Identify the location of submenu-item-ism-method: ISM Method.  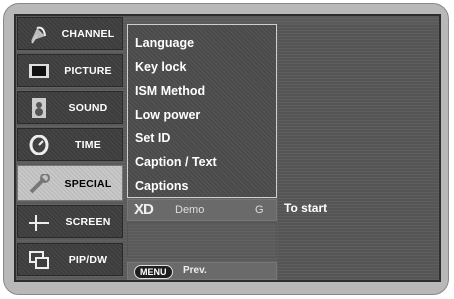
(170, 91).